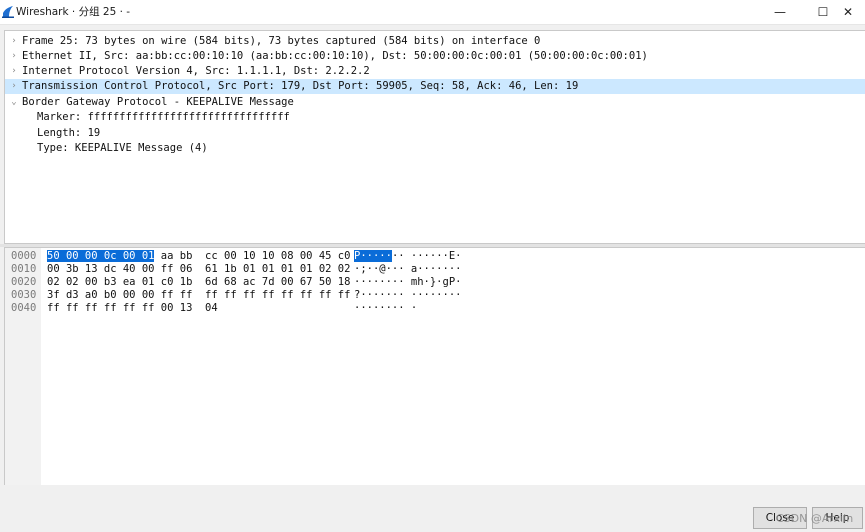  I want to click on ascii-bytes: ········ ·, so click(385, 308).